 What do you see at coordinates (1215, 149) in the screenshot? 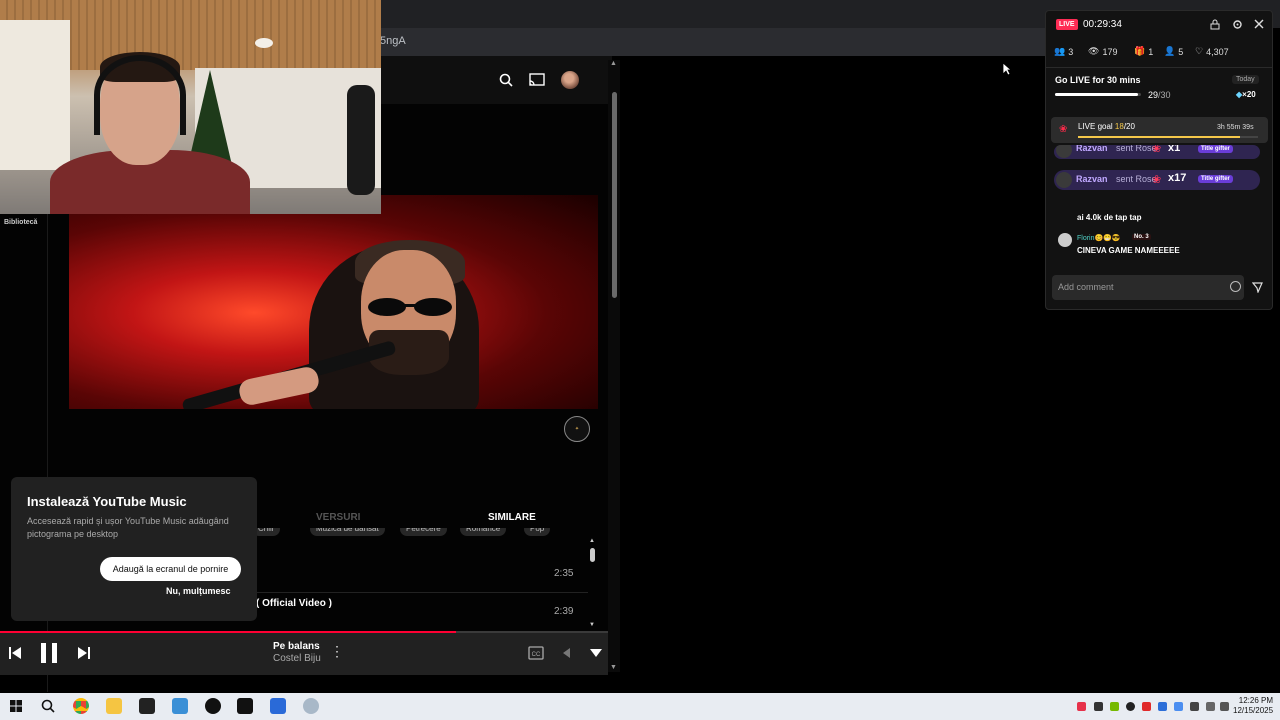
I see `title-gifter-badge: Title gifter` at bounding box center [1215, 149].